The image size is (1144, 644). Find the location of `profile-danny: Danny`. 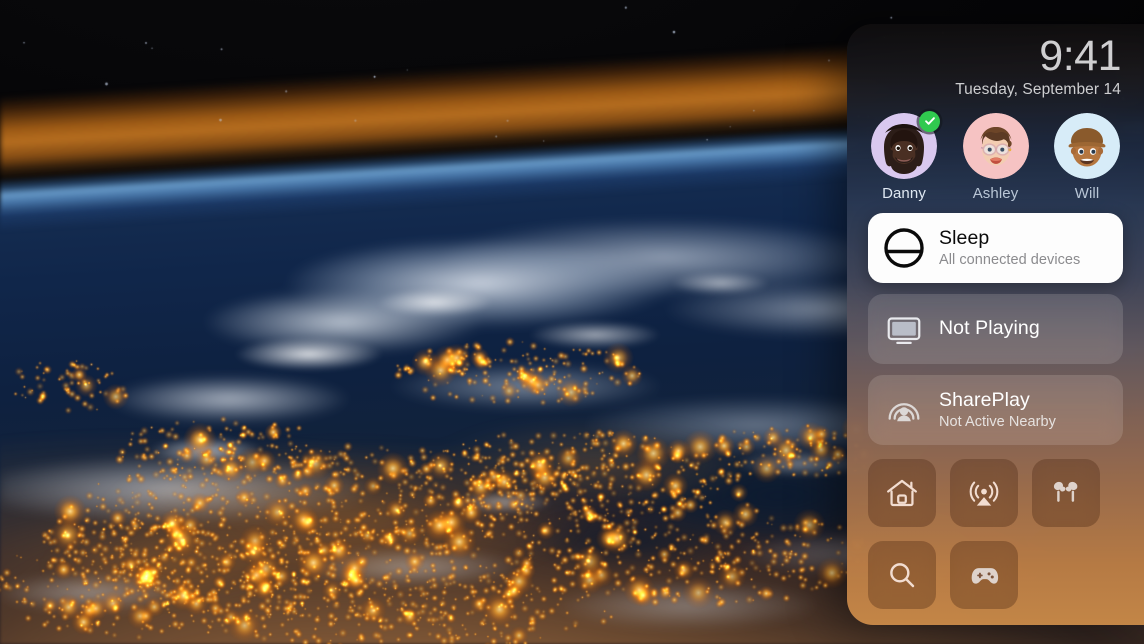

profile-danny: Danny is located at coordinates (904, 156).